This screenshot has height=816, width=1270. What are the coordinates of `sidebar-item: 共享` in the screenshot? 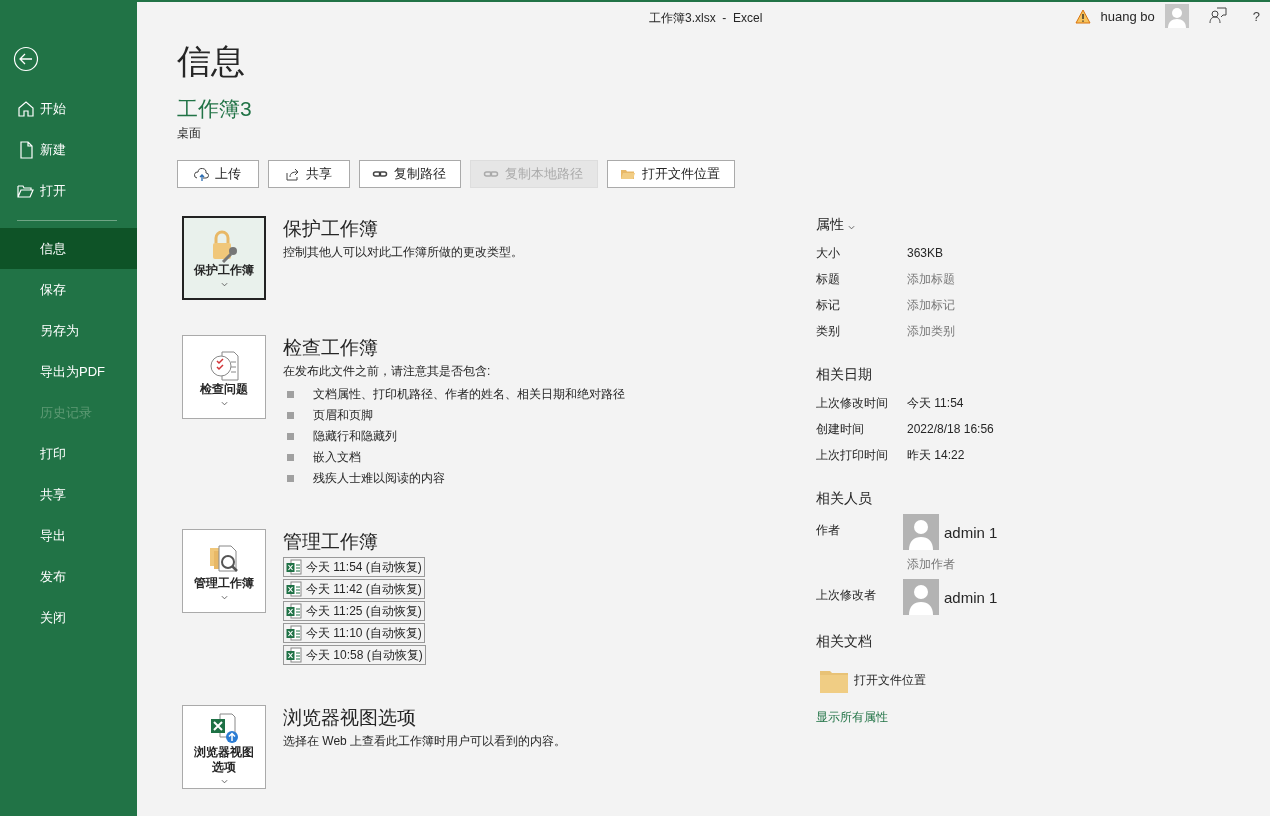 It's located at (68, 494).